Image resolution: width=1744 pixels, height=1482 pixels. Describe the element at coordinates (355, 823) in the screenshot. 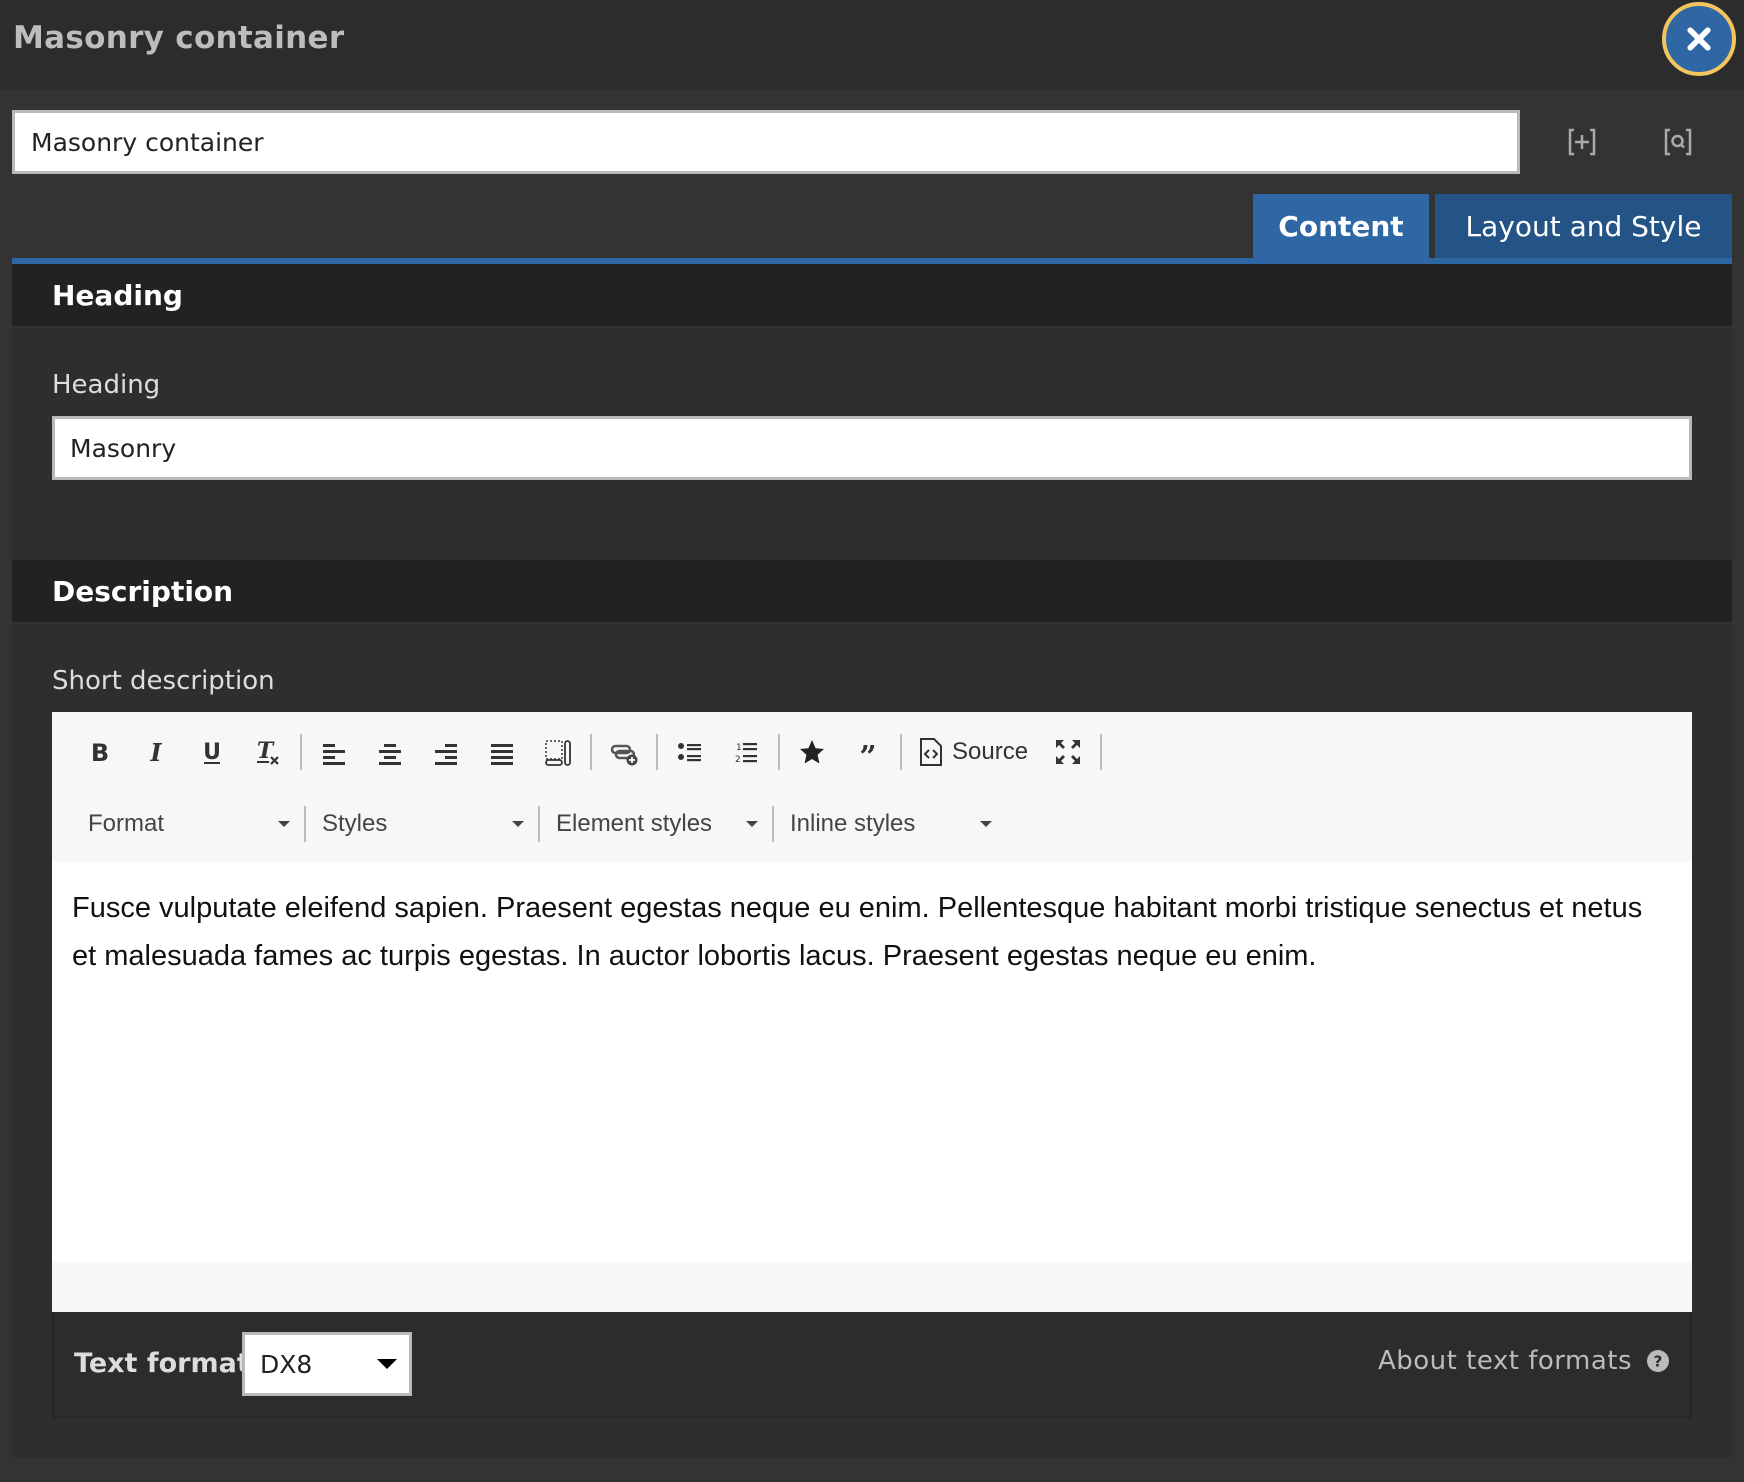

I see `styles-dropdown-label: Styles` at that location.